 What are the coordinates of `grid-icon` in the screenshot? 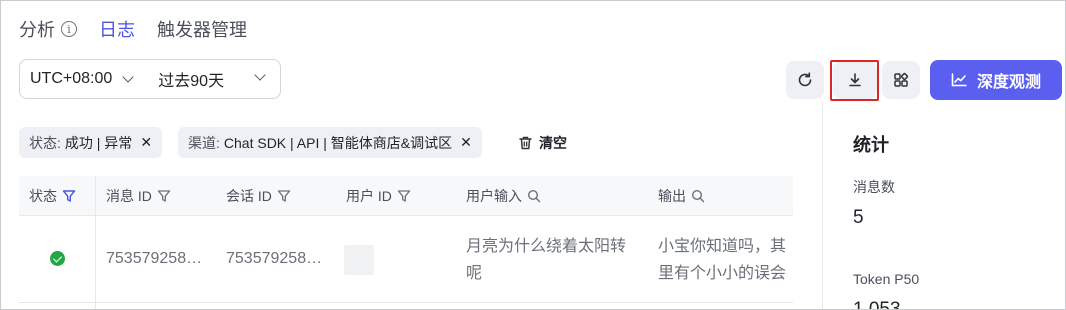 It's located at (901, 79).